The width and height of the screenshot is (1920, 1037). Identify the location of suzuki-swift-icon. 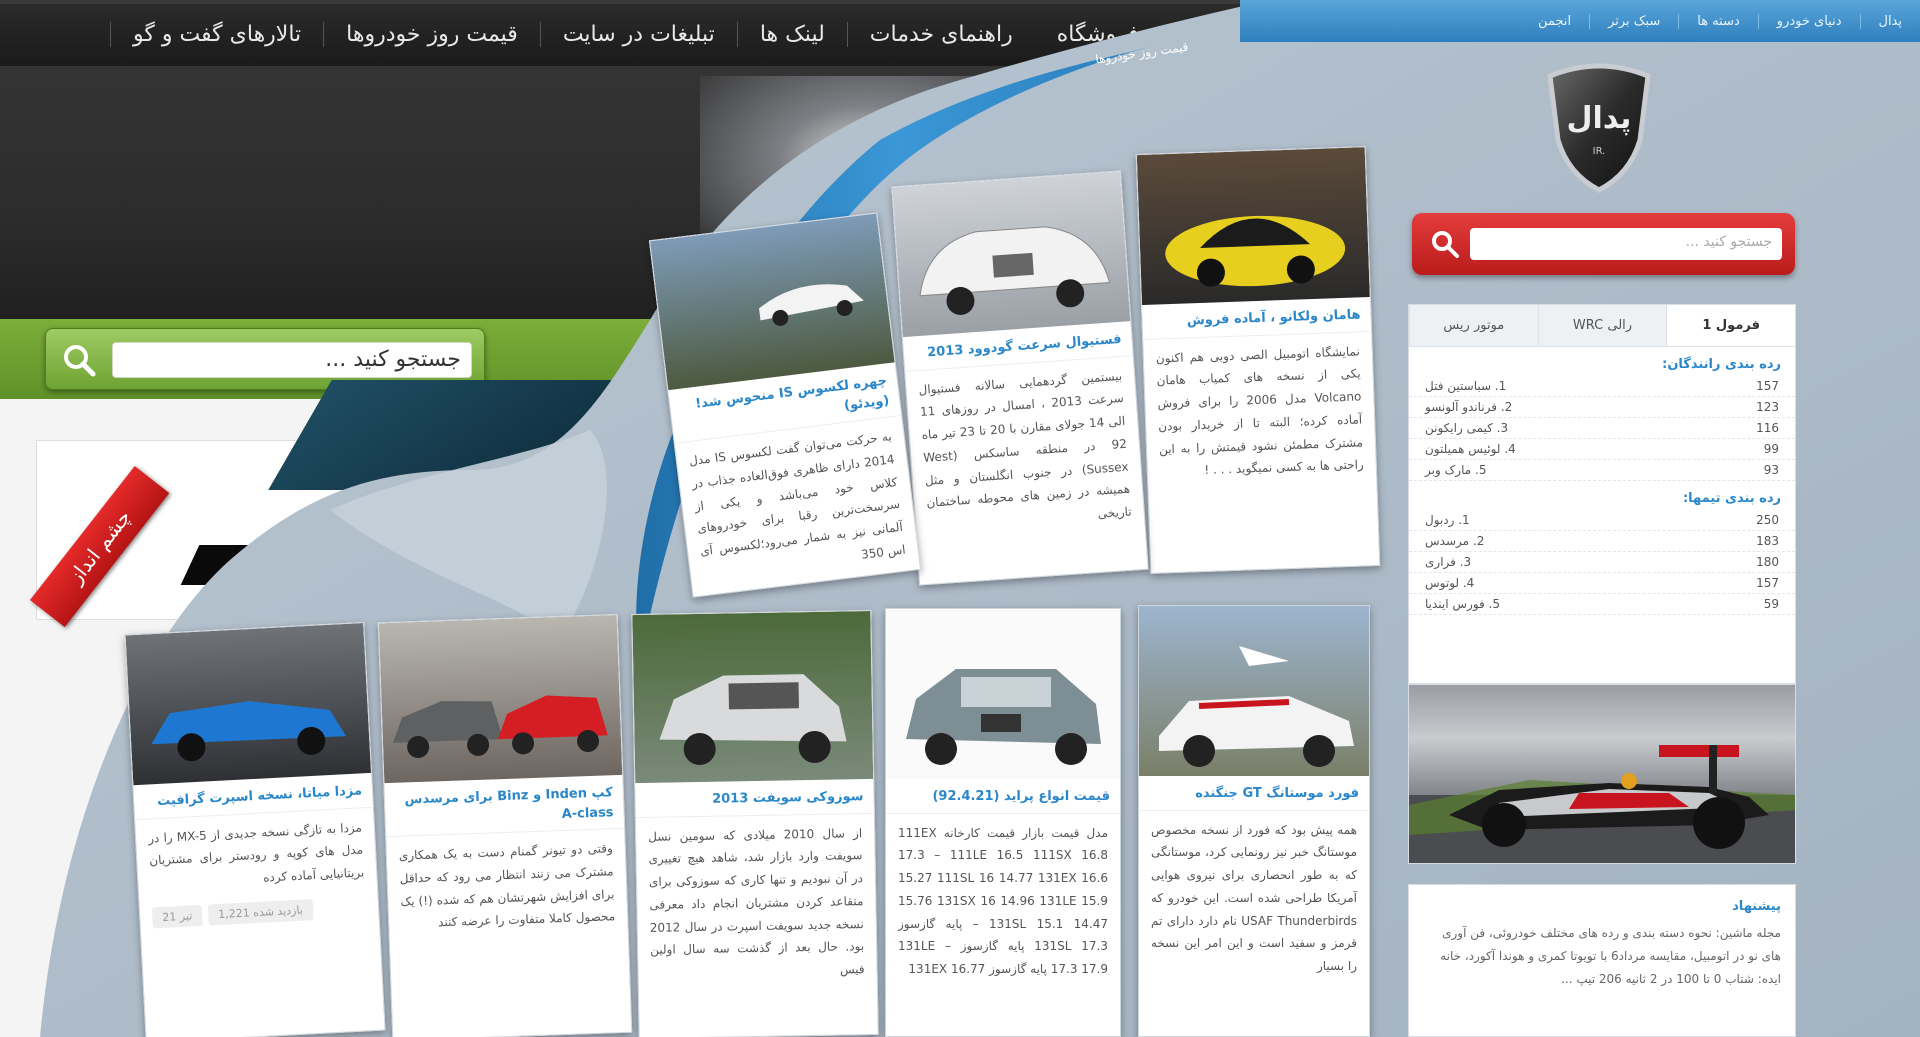
(753, 719).